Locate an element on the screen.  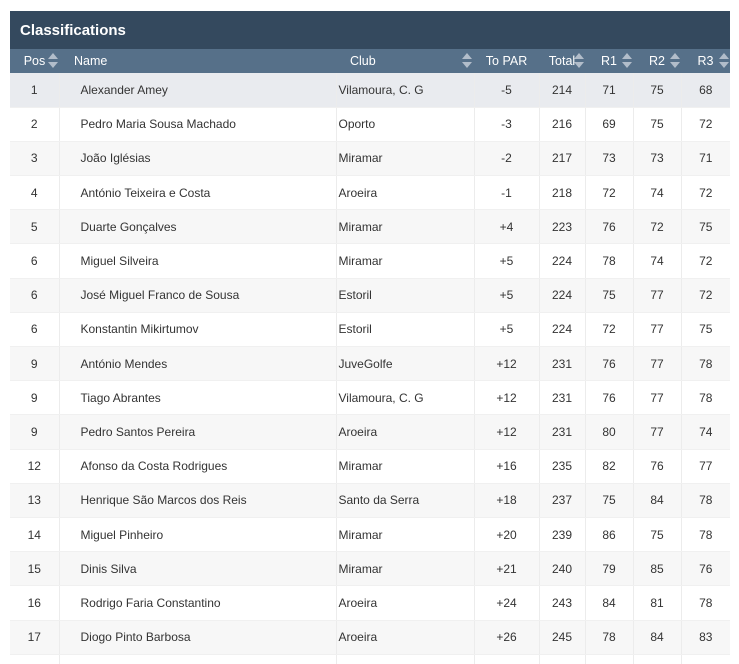
table-row: 6 Konstantin Mikirtumov Estoril +5 224 72 77 75 is located at coordinates (370, 330).